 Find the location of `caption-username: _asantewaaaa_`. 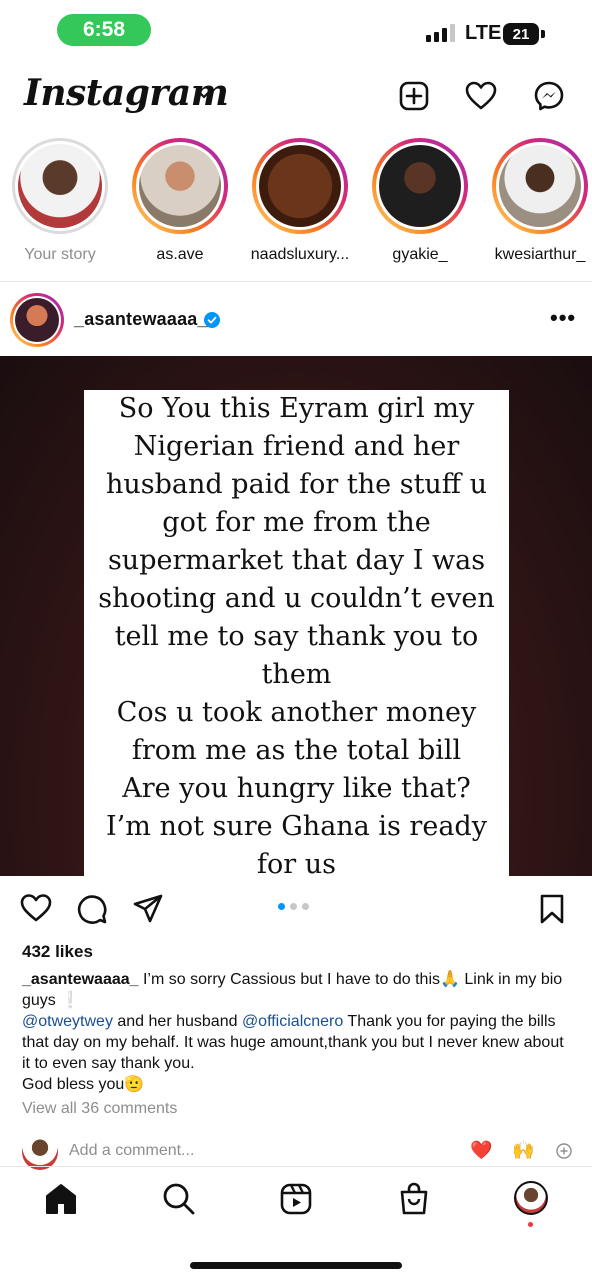

caption-username: _asantewaaaa_ is located at coordinates (80, 979).